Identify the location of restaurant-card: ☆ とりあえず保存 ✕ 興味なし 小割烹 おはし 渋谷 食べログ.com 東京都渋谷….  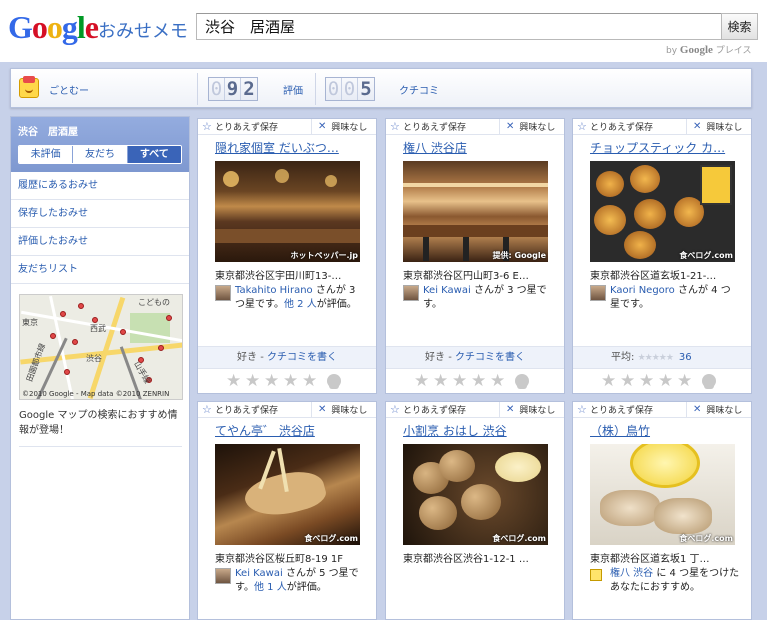
(475, 510).